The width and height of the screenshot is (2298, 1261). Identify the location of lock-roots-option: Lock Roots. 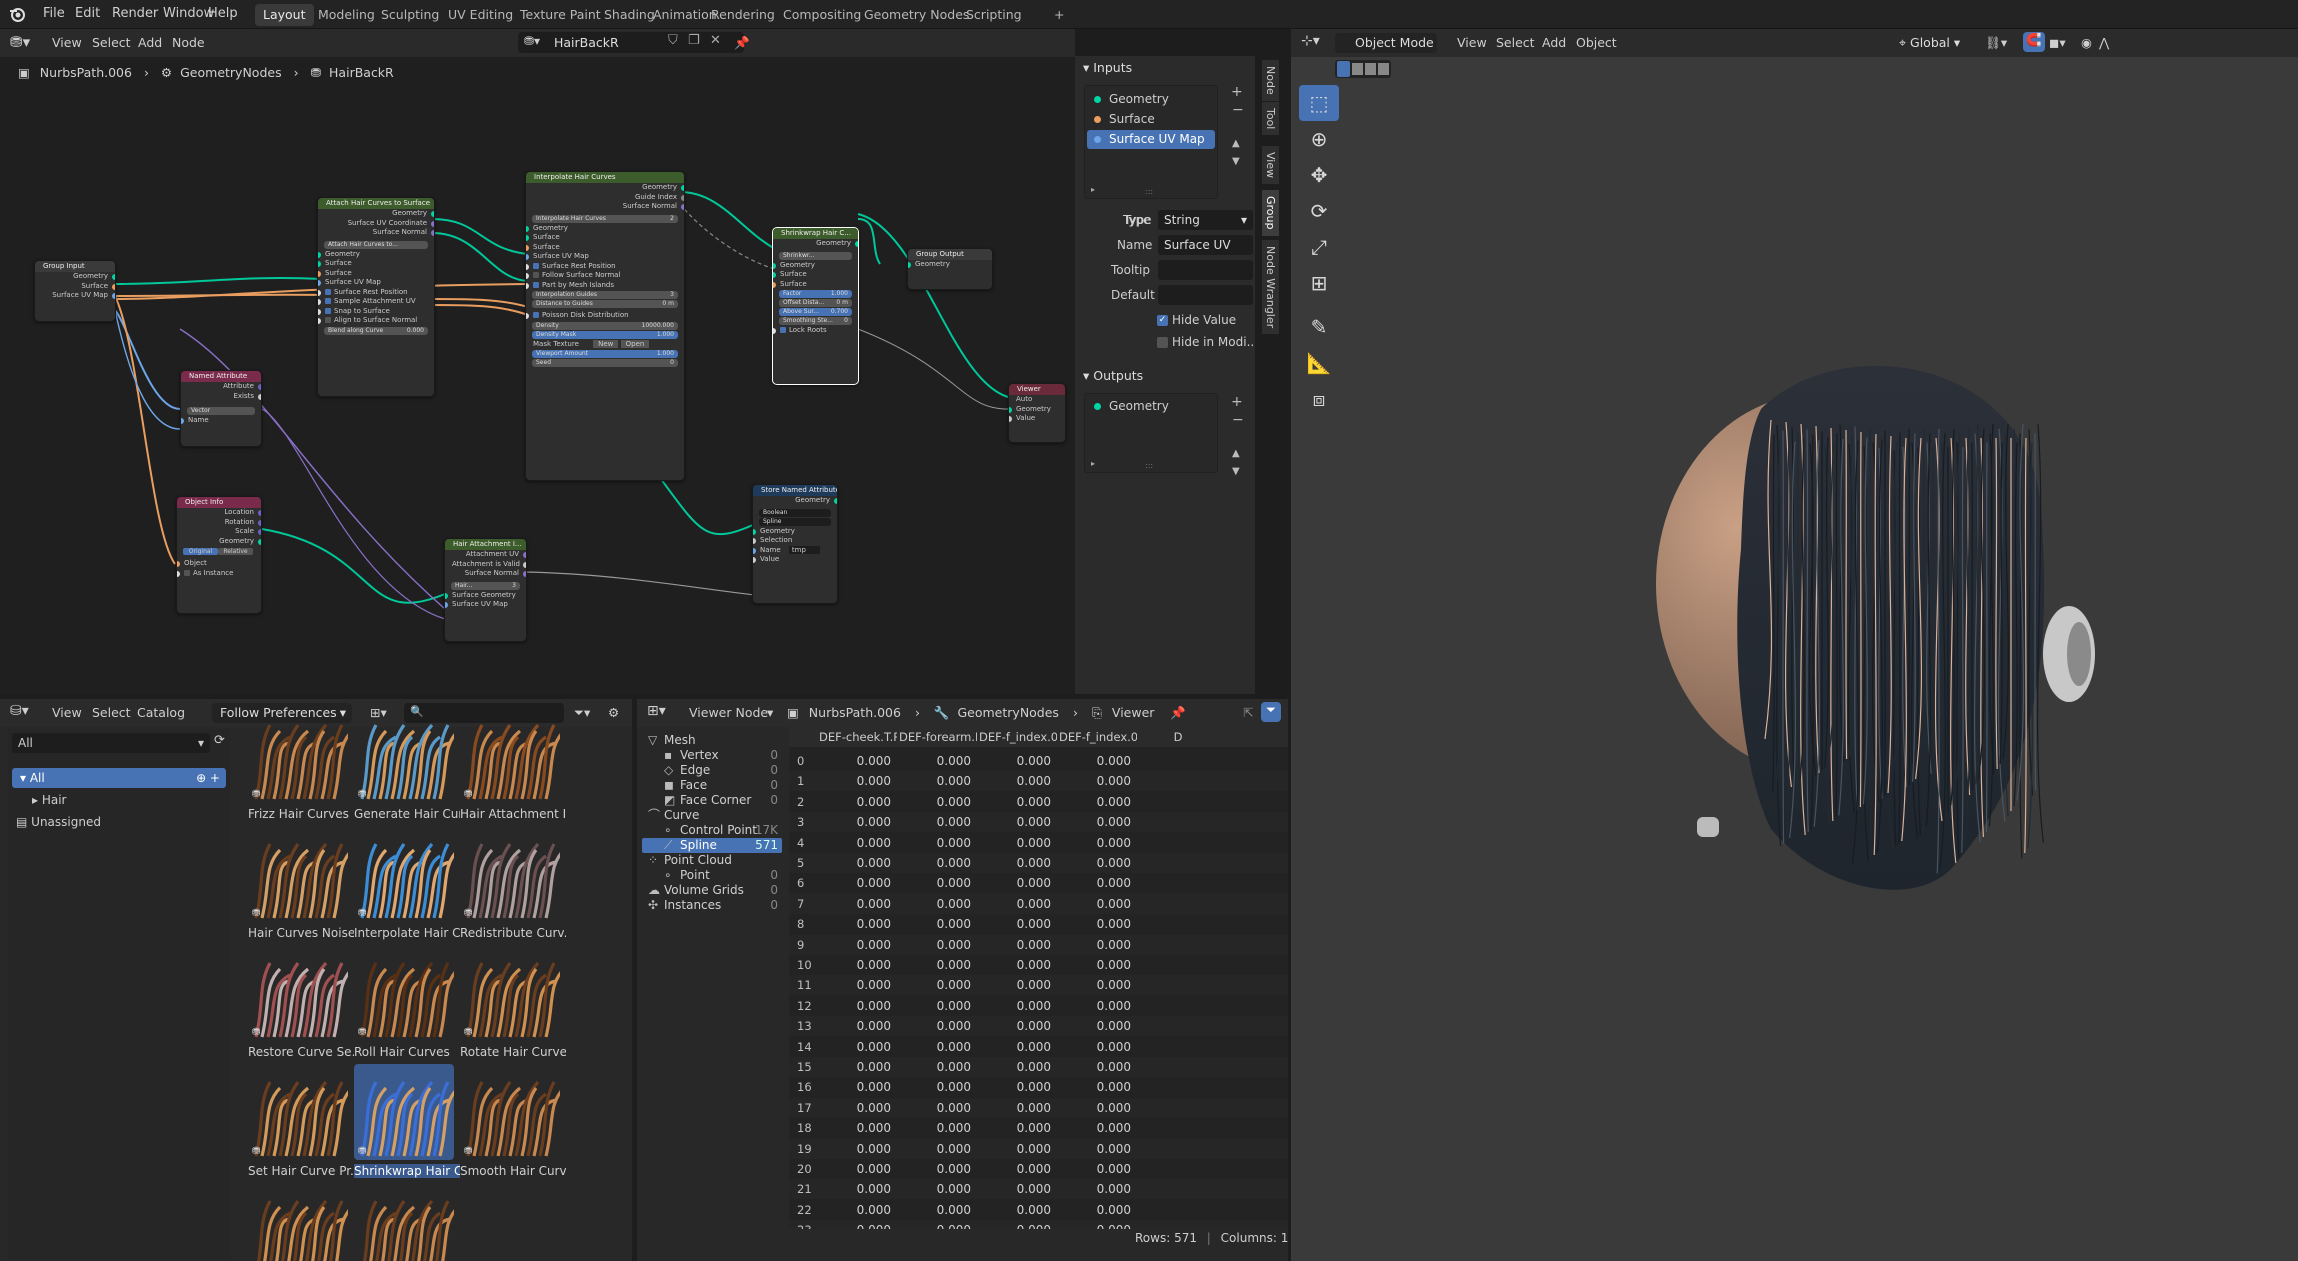
(815, 331).